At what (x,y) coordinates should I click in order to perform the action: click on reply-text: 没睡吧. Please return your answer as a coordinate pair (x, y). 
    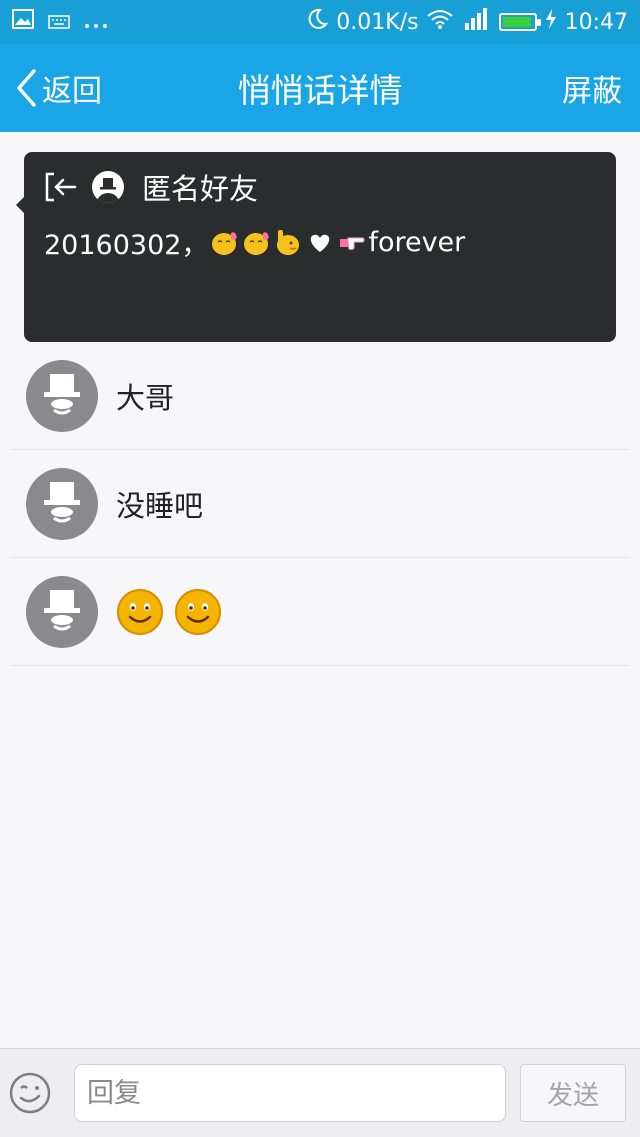
    Looking at the image, I should click on (160, 505).